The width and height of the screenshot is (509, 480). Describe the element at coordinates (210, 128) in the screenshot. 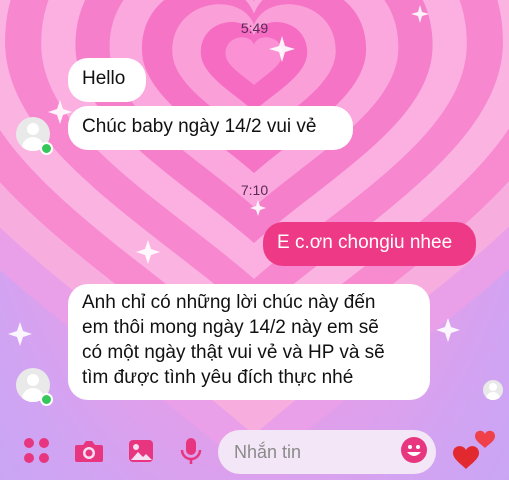

I see `message-bubble-incoming: Chúc baby ngày 14/2 vui vẻ` at that location.